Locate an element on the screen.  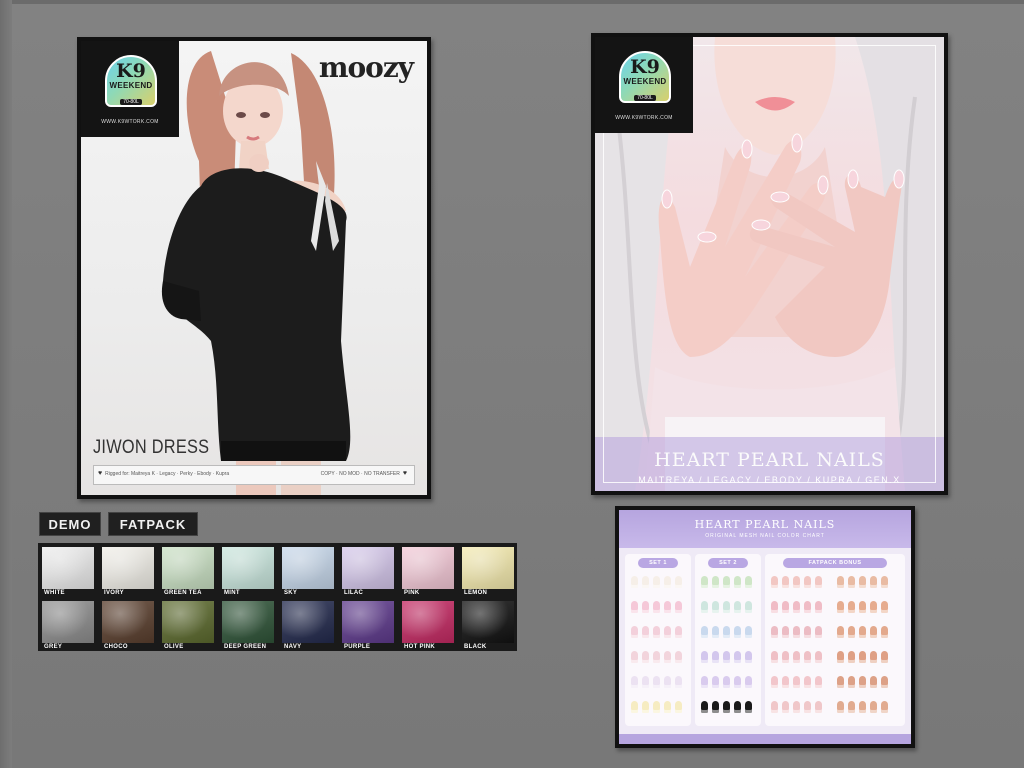
swatch-label: IVORY is located at coordinates (114, 593).